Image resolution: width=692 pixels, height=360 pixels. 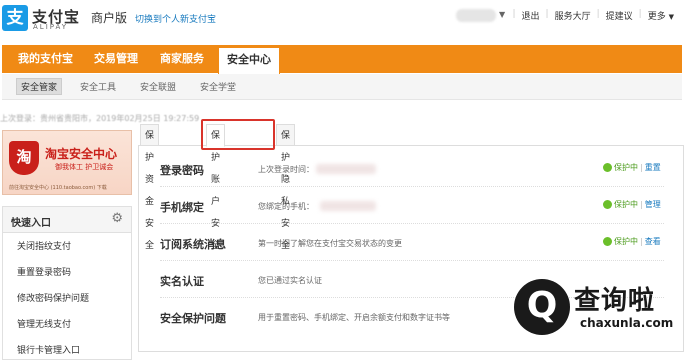 What do you see at coordinates (44, 271) in the screenshot?
I see `quick-item-reset-login-password: 重置登录密码` at bounding box center [44, 271].